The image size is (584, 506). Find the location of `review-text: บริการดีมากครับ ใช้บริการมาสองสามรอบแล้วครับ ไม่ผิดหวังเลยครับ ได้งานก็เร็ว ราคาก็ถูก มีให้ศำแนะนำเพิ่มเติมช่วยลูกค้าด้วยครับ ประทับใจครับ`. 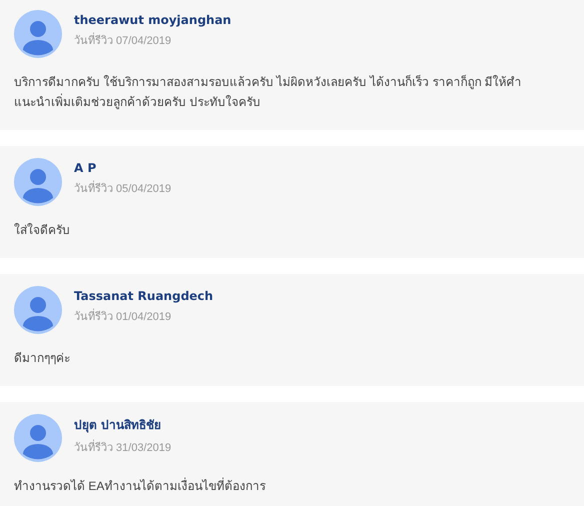

review-text: บริการดีมากครับ ใช้บริการมาสองสามรอบแล้วครับ ไม่ผิดหวังเลยครับ ได้งานก็เร็ว ราคาก็ถูก มีให้ศำแนะนำเพิ่มเติมช่วยลูกค้าด้วยครับ ประทับใจครับ is located at coordinates (268, 93).